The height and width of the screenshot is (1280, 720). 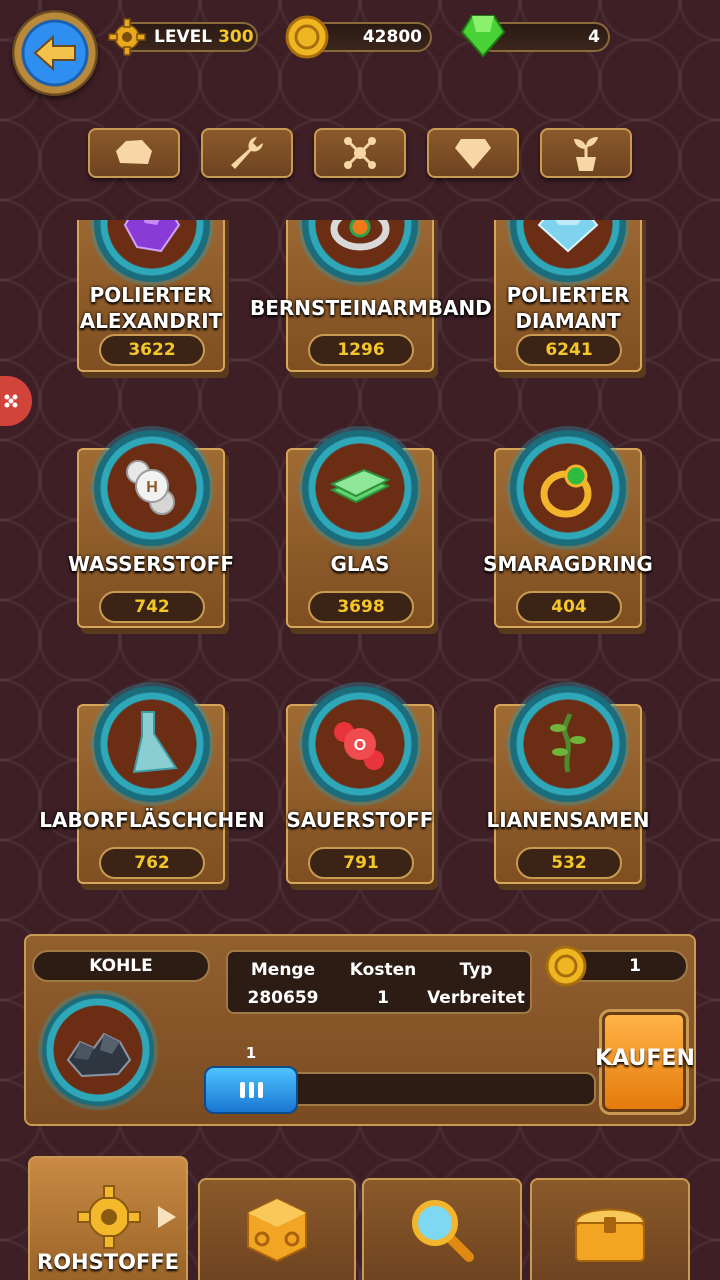 What do you see at coordinates (152, 236) in the screenshot?
I see `alexandrite-icon` at bounding box center [152, 236].